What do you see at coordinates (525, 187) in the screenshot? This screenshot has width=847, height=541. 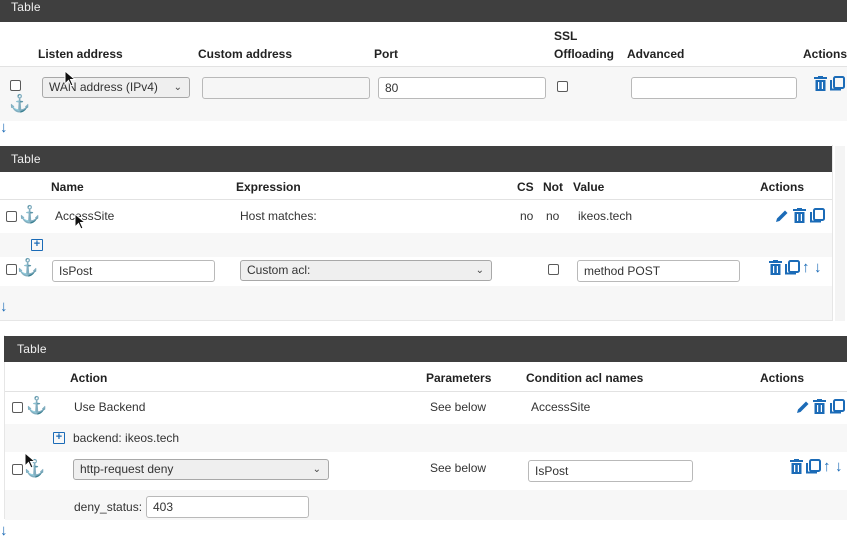 I see `table2-header-cs: CS` at bounding box center [525, 187].